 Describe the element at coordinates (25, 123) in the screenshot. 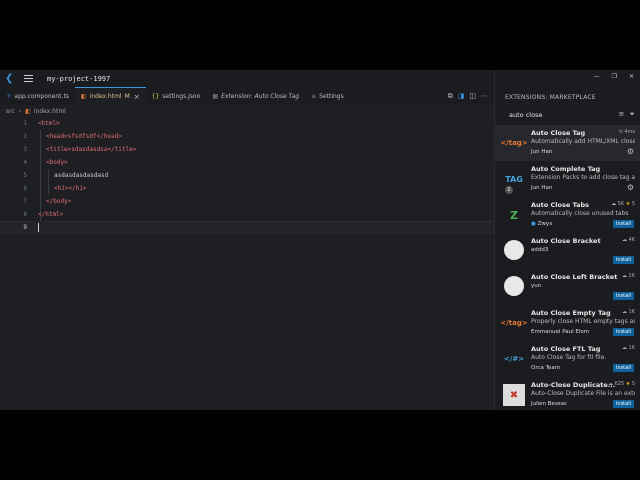

I see `line-number: 1` at that location.